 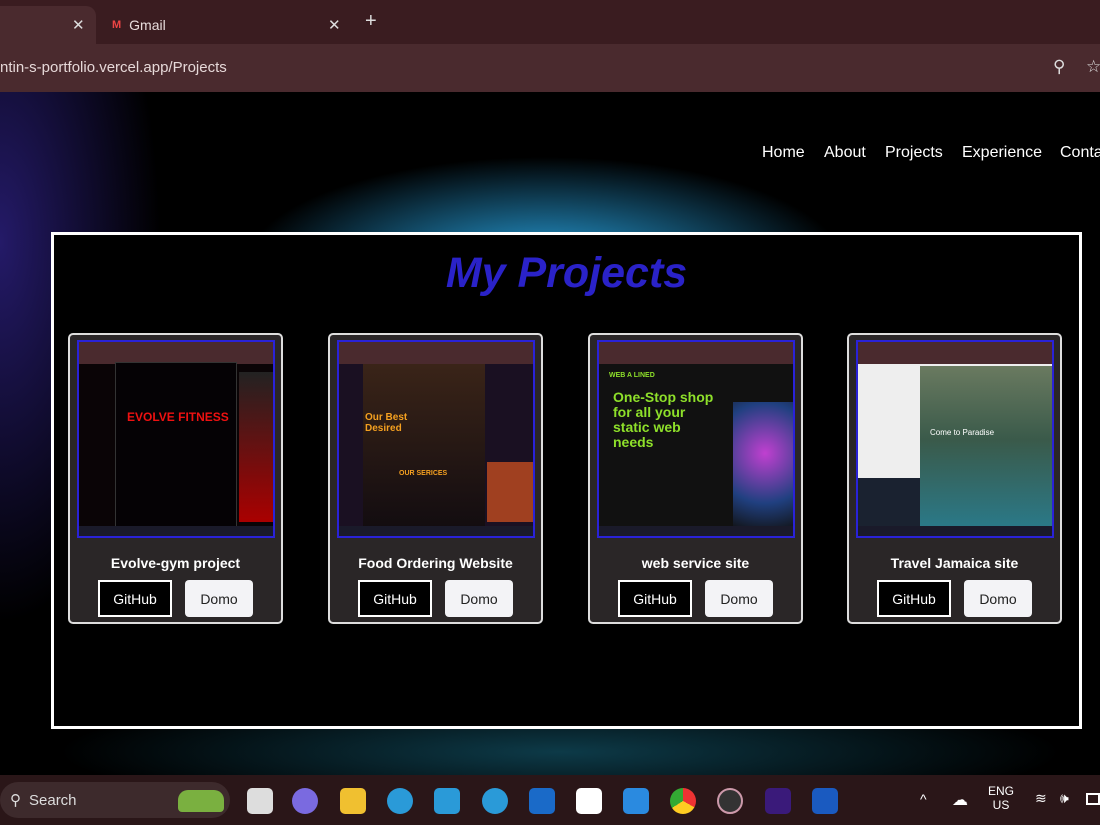 I want to click on bookmark-star-icon: ☆, so click(x=1093, y=67).